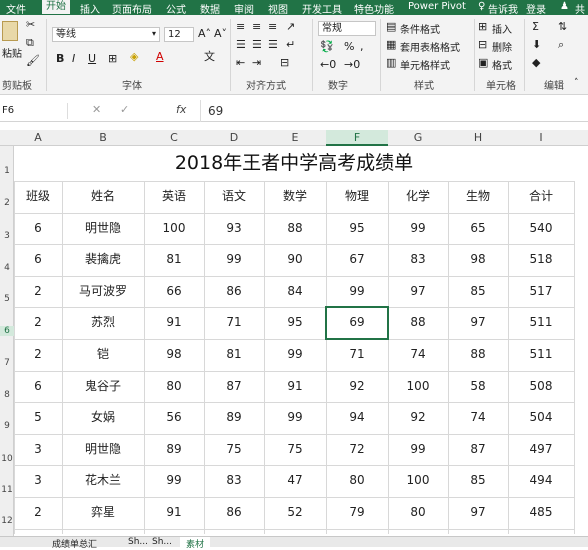  I want to click on column-header: I, so click(541, 138).